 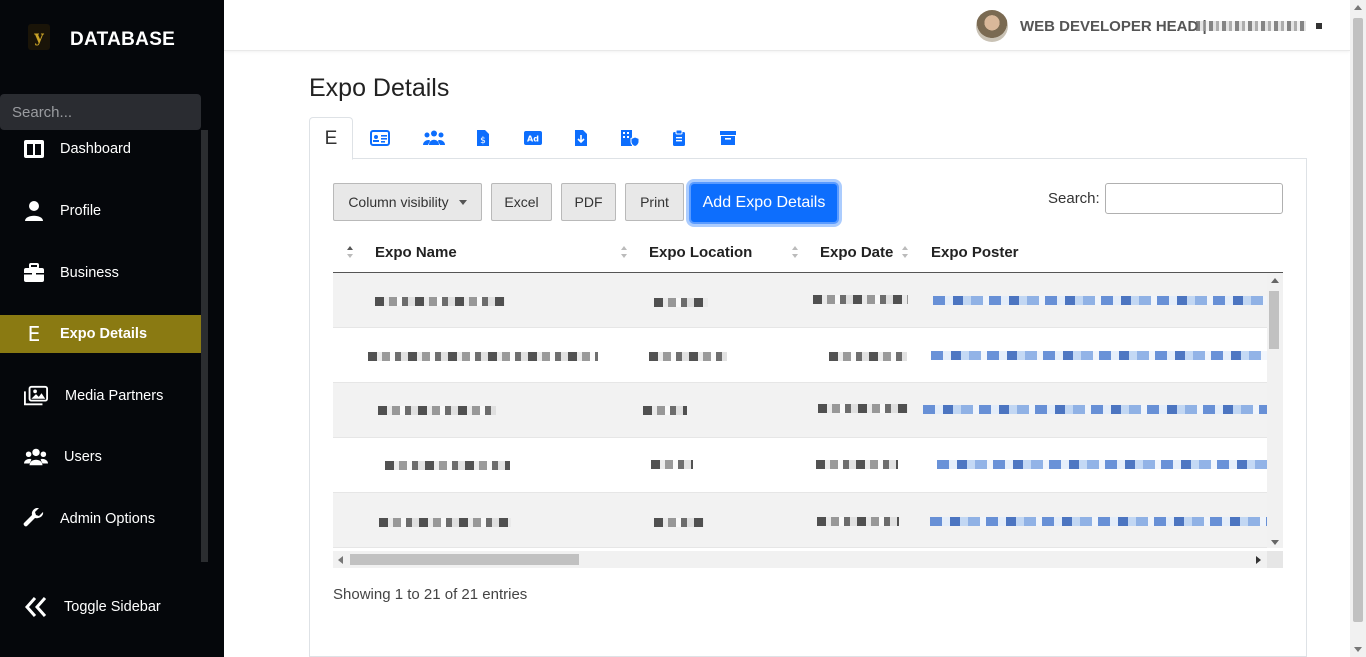 I want to click on column-visibility-button: Column visibility, so click(x=407, y=202).